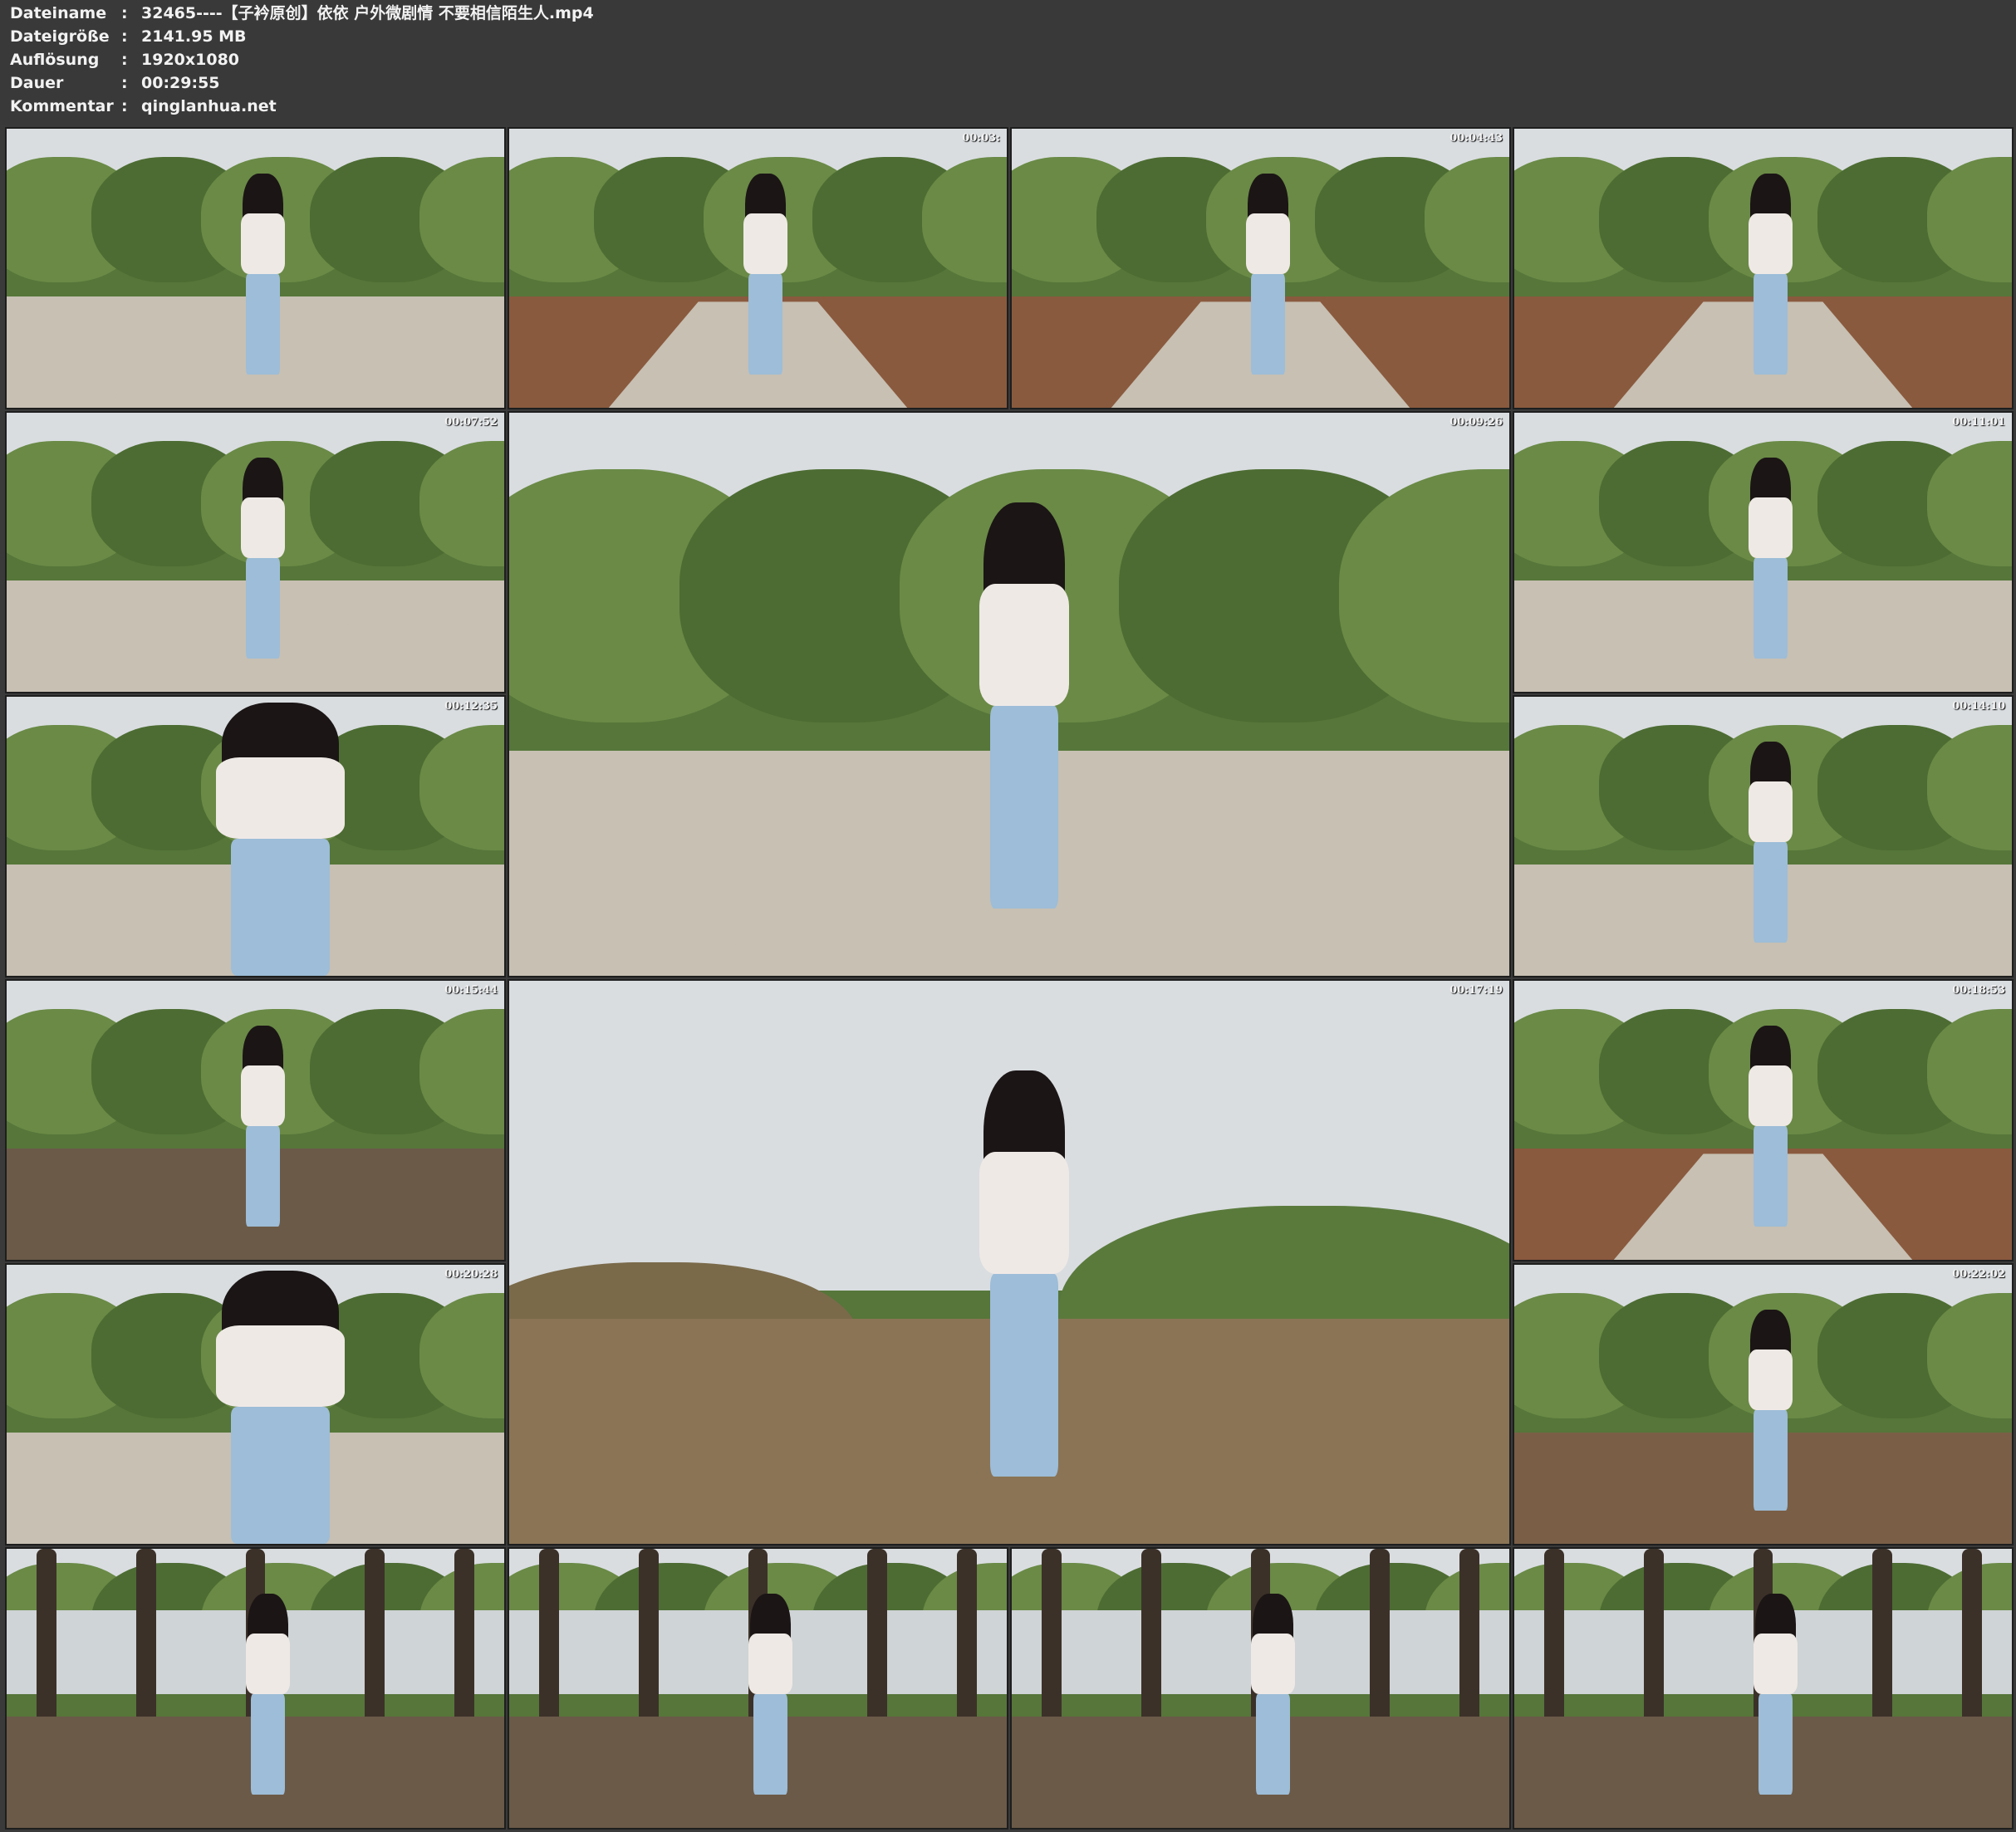 The width and height of the screenshot is (2016, 1832). I want to click on timestamp-label: 00:14:10, so click(1978, 706).